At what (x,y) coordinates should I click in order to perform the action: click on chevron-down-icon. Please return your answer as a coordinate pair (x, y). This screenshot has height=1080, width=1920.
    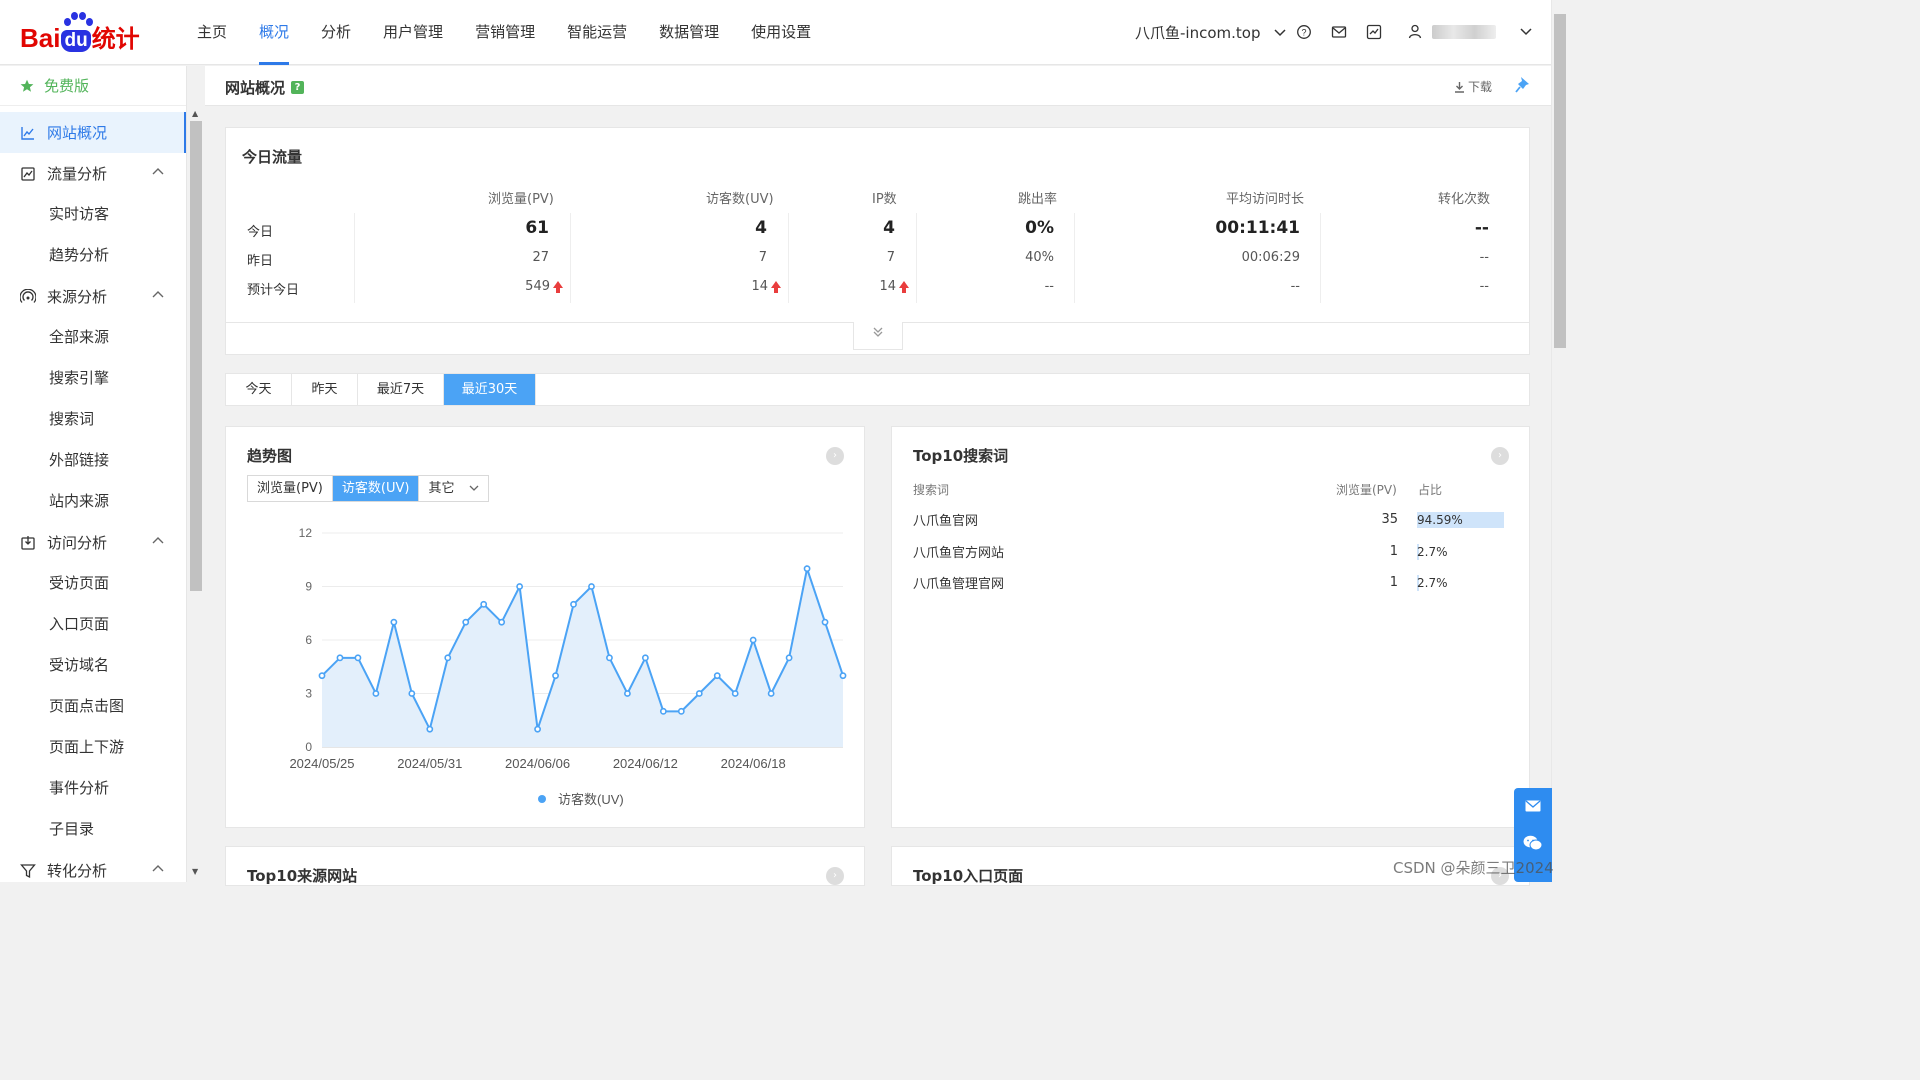
    Looking at the image, I should click on (1280, 32).